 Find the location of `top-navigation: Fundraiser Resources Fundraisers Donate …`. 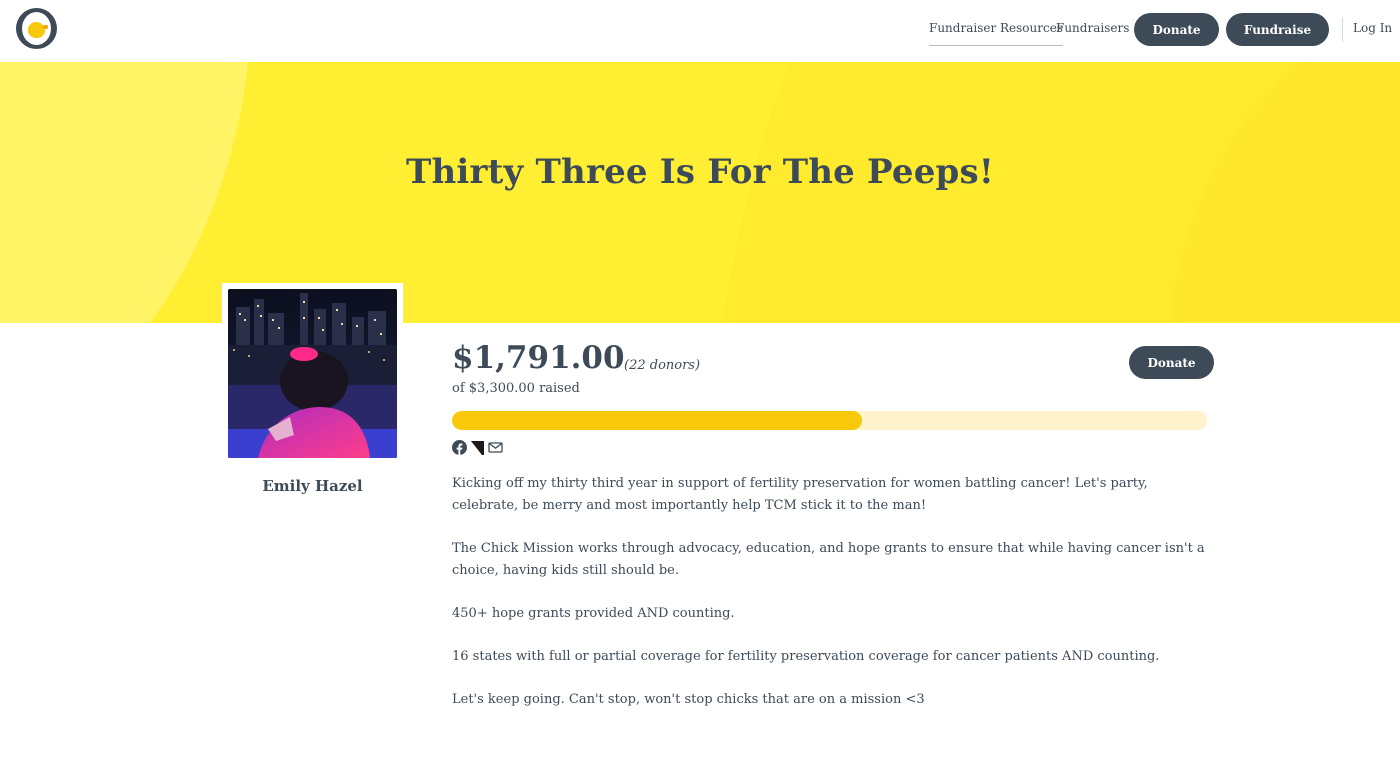

top-navigation: Fundraiser Resources Fundraisers Donate … is located at coordinates (700, 31).